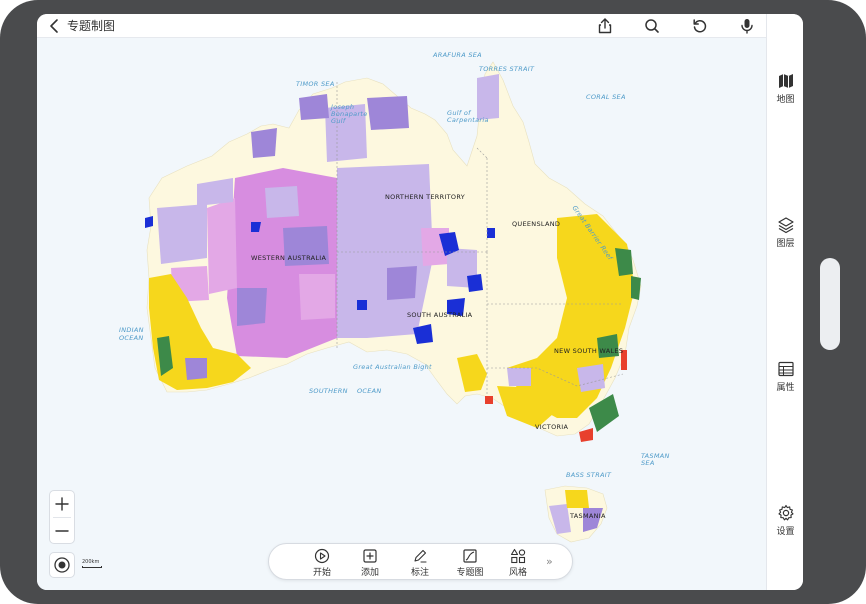 This screenshot has height=604, width=866. I want to click on sea-label-indian-2: OCEAN, so click(131, 338).